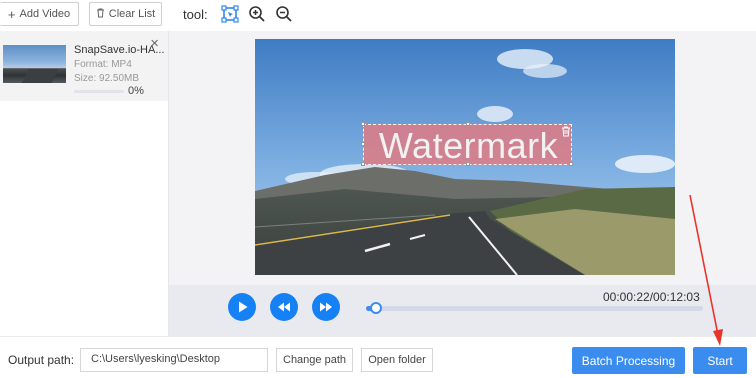 This screenshot has height=378, width=756. What do you see at coordinates (100, 14) in the screenshot?
I see `trash-icon` at bounding box center [100, 14].